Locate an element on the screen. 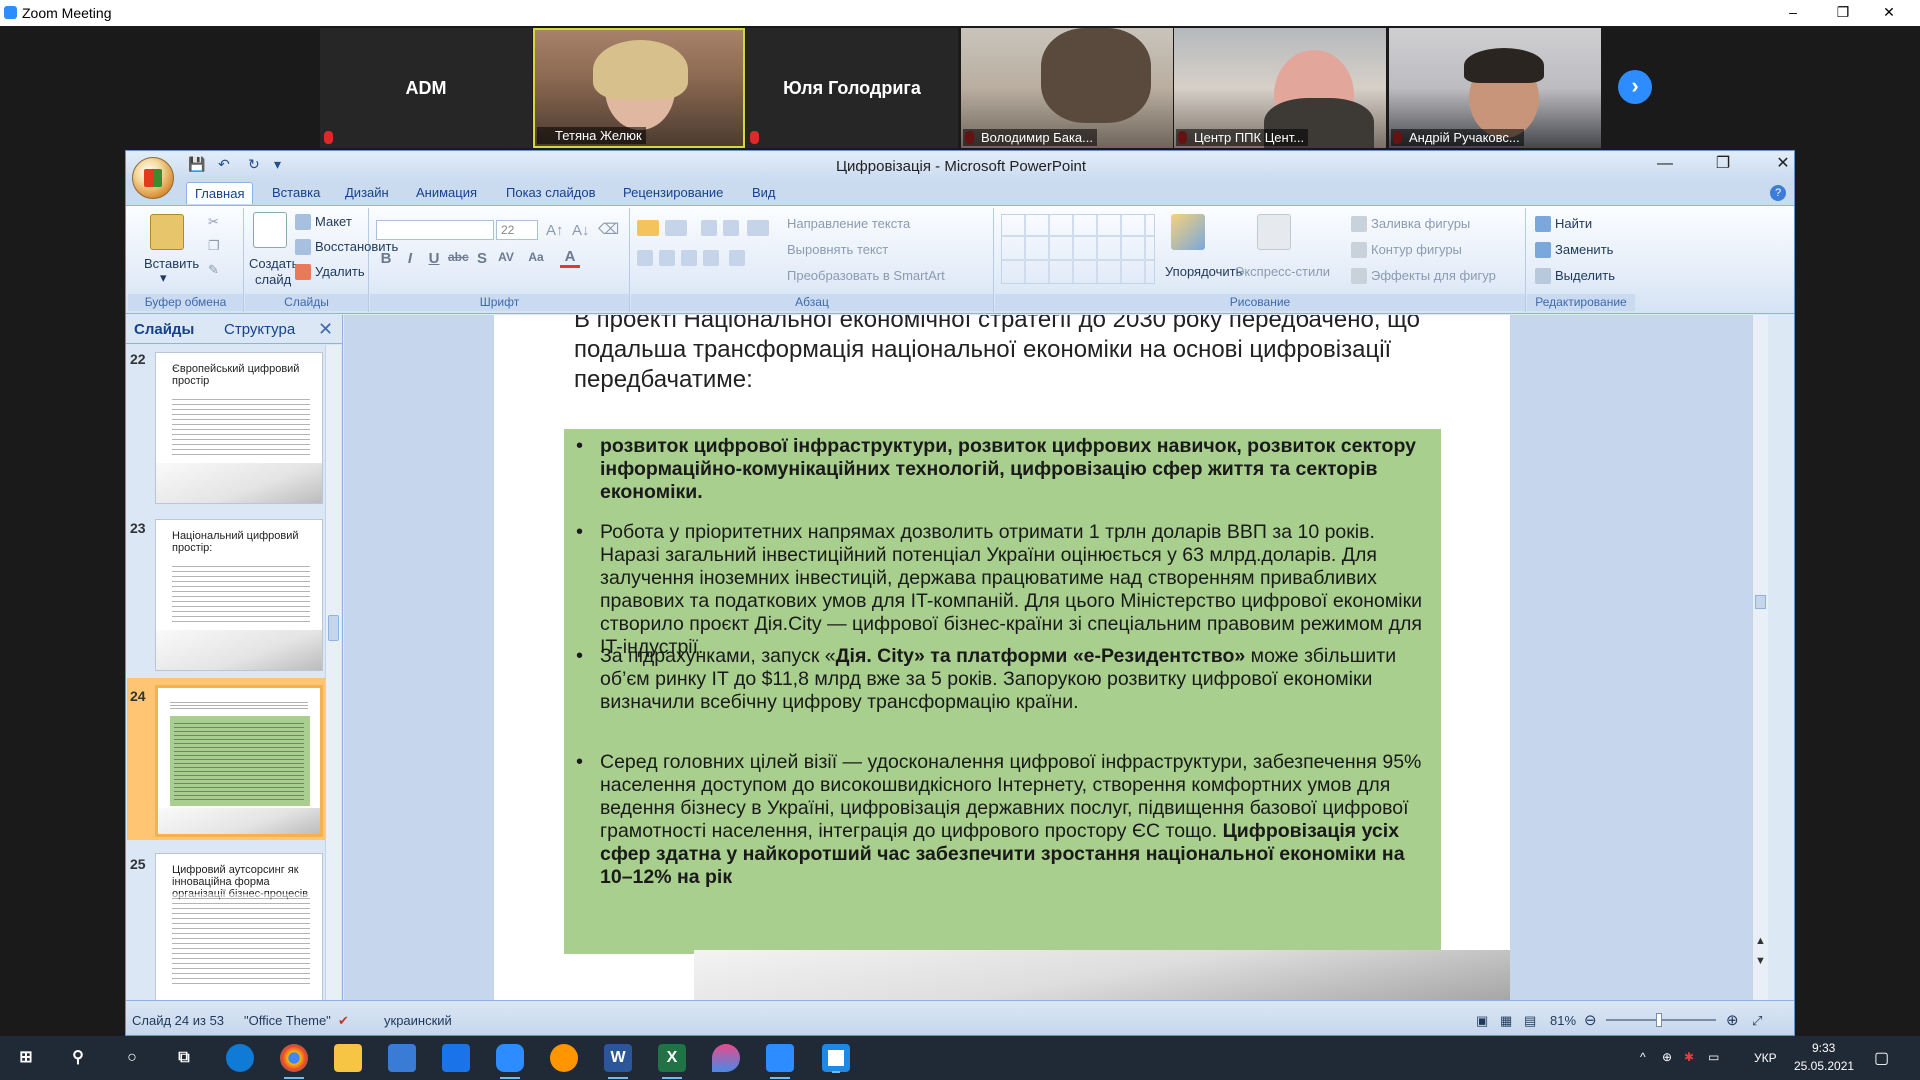 This screenshot has height=1080, width=1920. cut-icon: ✂ is located at coordinates (213, 222).